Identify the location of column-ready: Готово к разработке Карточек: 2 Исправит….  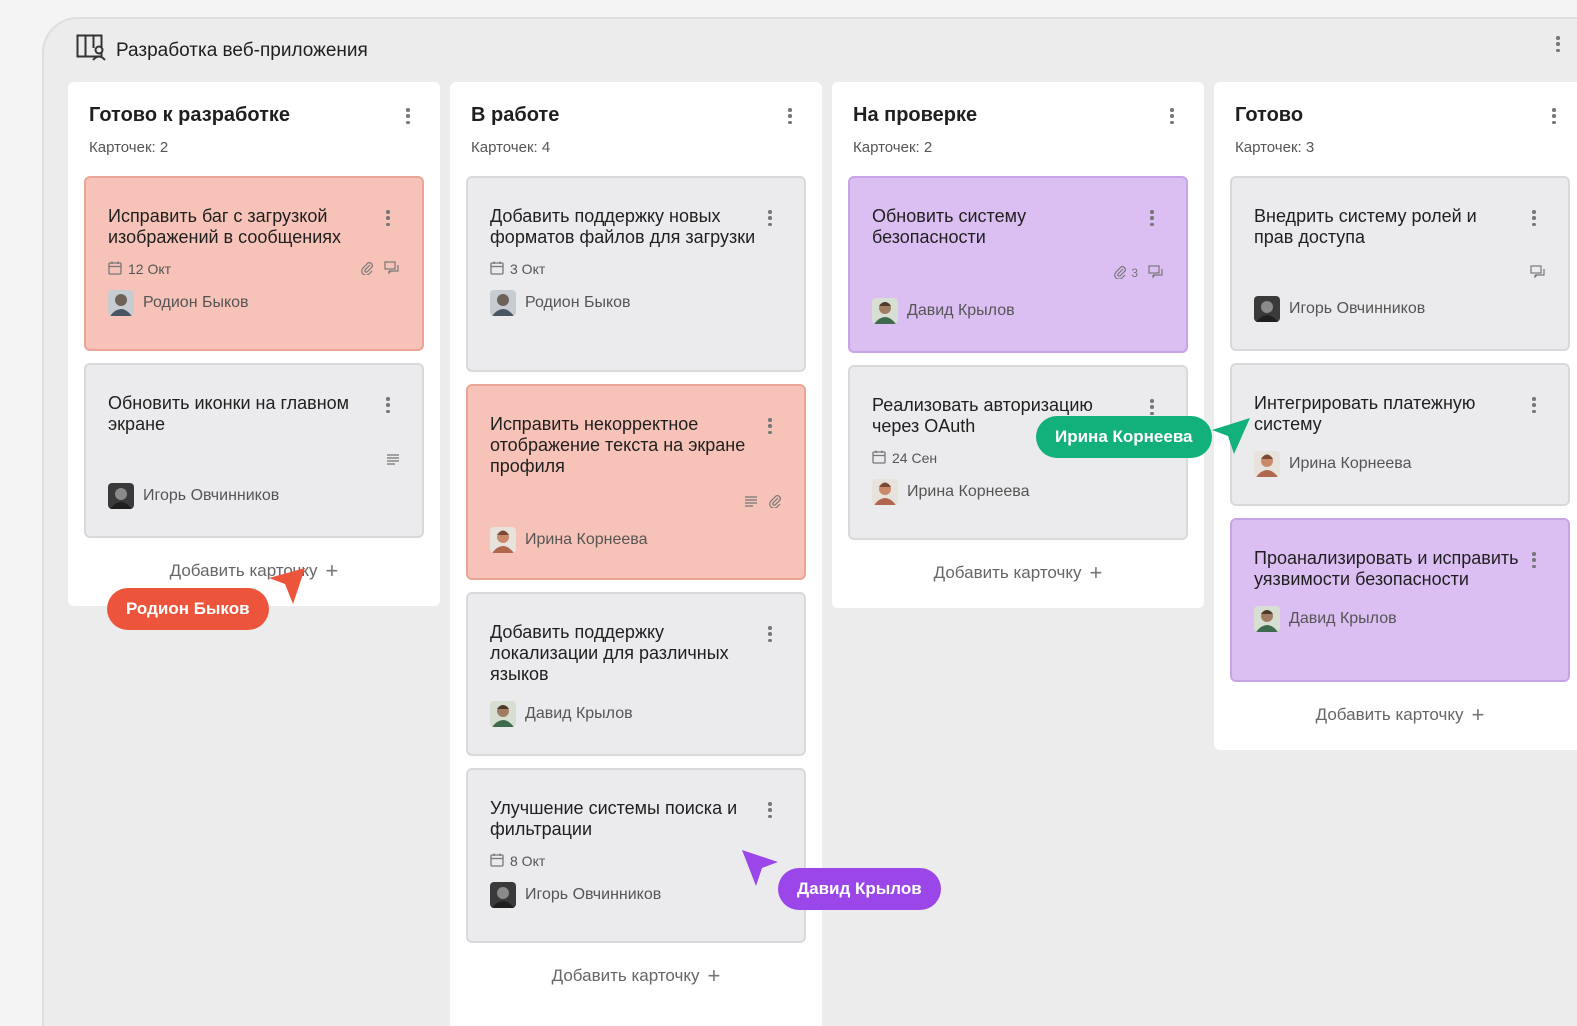
(254, 344).